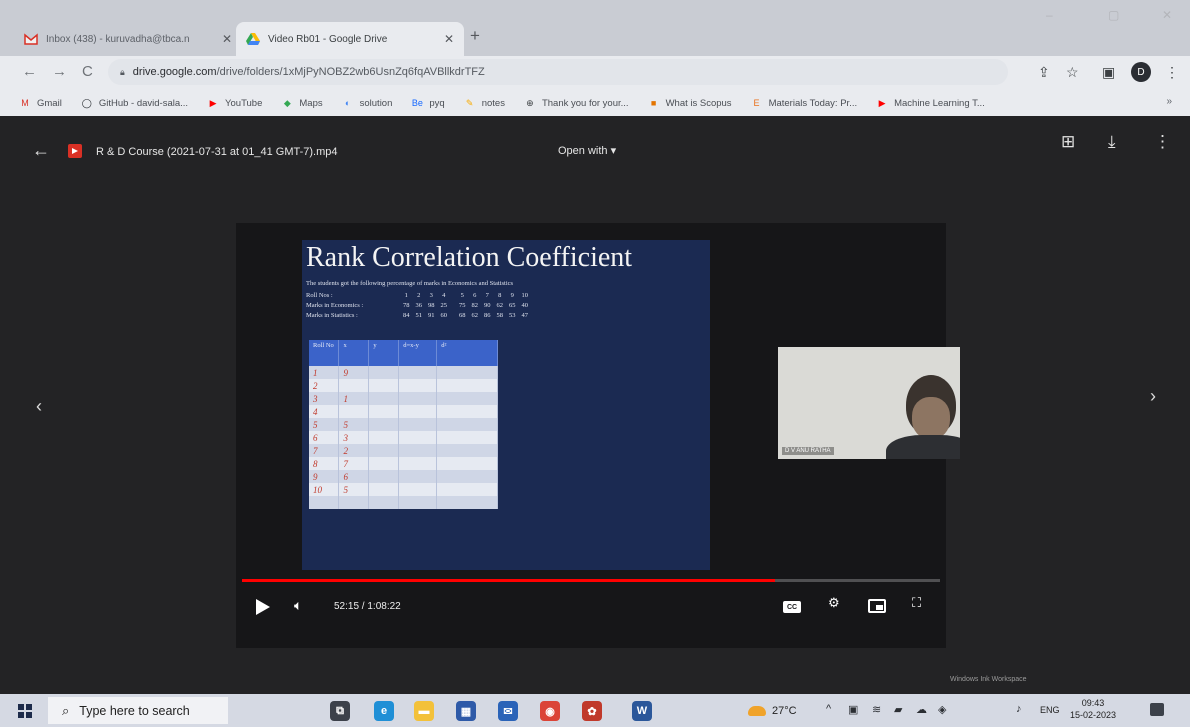 The image size is (1190, 727). Describe the element at coordinates (406, 295) in the screenshot. I see `marks-value: 1` at that location.